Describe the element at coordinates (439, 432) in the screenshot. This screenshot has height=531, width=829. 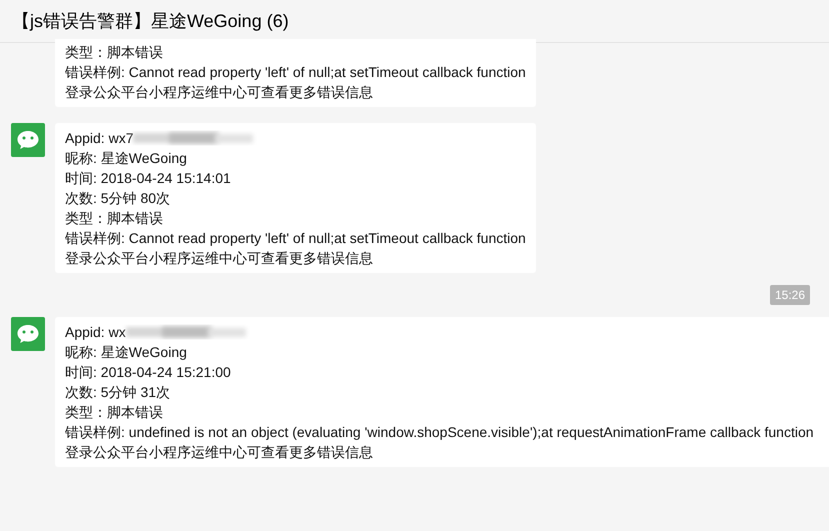
I see `message-text: 错误样例: undefined is not an object (evaluating 'window.shopScene.visible');at requestAnimationFrame callback function` at that location.